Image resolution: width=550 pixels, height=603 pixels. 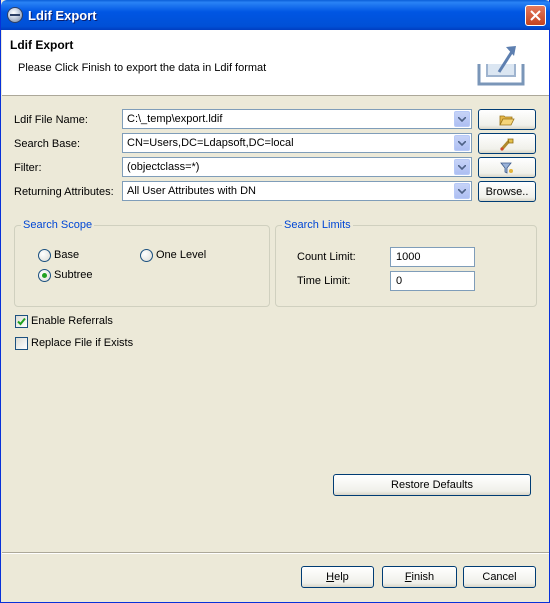 What do you see at coordinates (297, 143) in the screenshot?
I see `search-base-combo: CN=Users,DC=Ldapsoft,DC=local` at bounding box center [297, 143].